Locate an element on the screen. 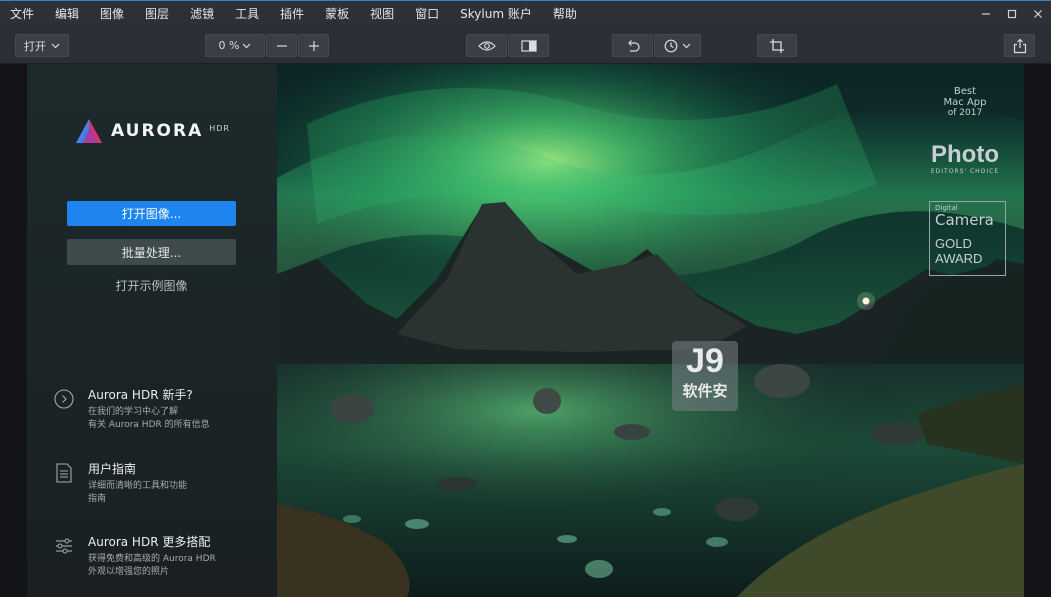 Image resolution: width=1051 pixels, height=597 pixels. split-view-icon is located at coordinates (528, 45).